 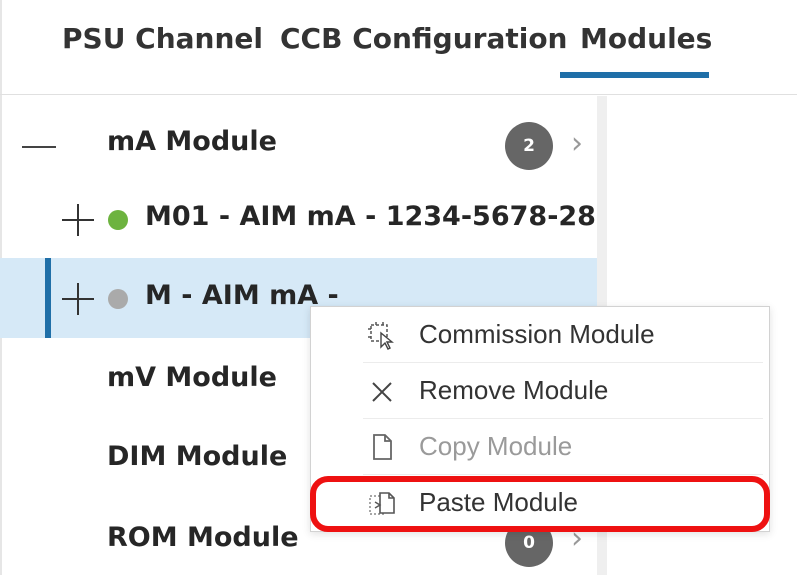 What do you see at coordinates (537, 334) in the screenshot?
I see `menu-item-label: Commission Module` at bounding box center [537, 334].